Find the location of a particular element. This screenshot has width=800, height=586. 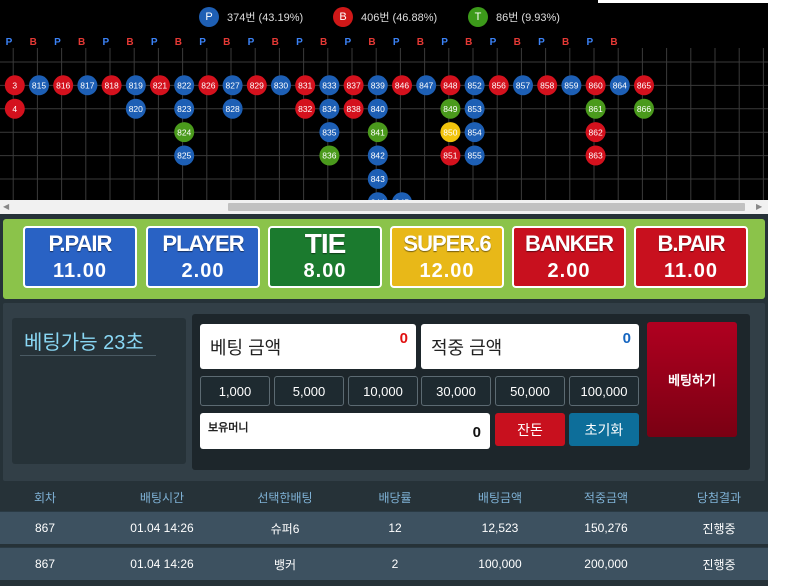

bead-label: 827 is located at coordinates (233, 86).